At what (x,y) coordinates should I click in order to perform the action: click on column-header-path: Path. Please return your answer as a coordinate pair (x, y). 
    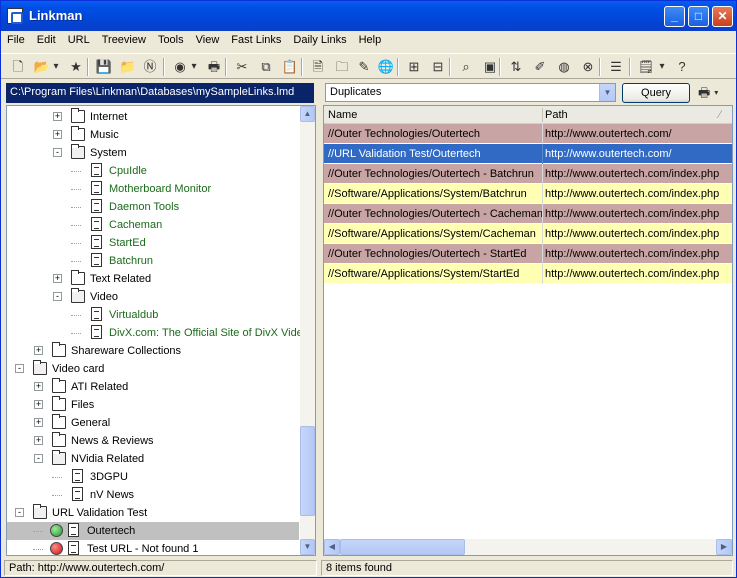
    Looking at the image, I should click on (556, 115).